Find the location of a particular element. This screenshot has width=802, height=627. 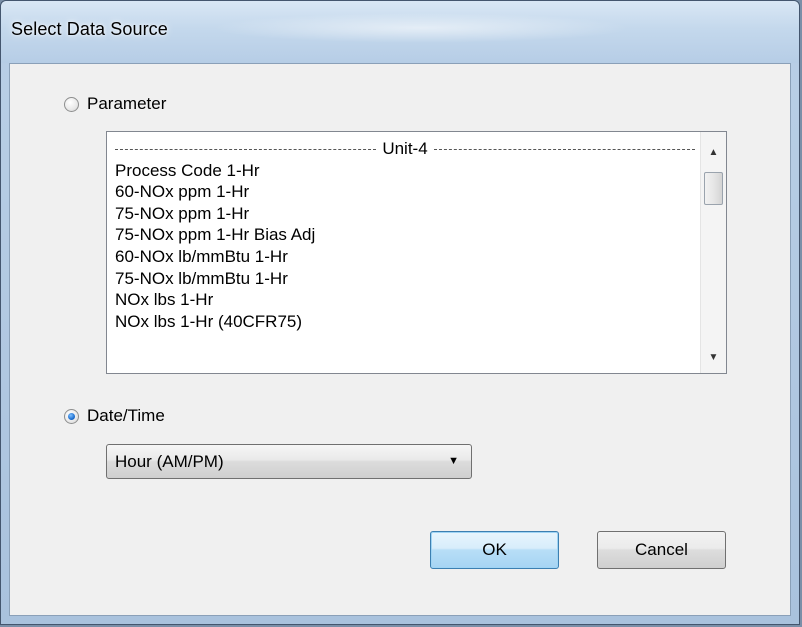

datetime-format-dropdown: Hour (AM/PM) ▼ is located at coordinates (289, 461).